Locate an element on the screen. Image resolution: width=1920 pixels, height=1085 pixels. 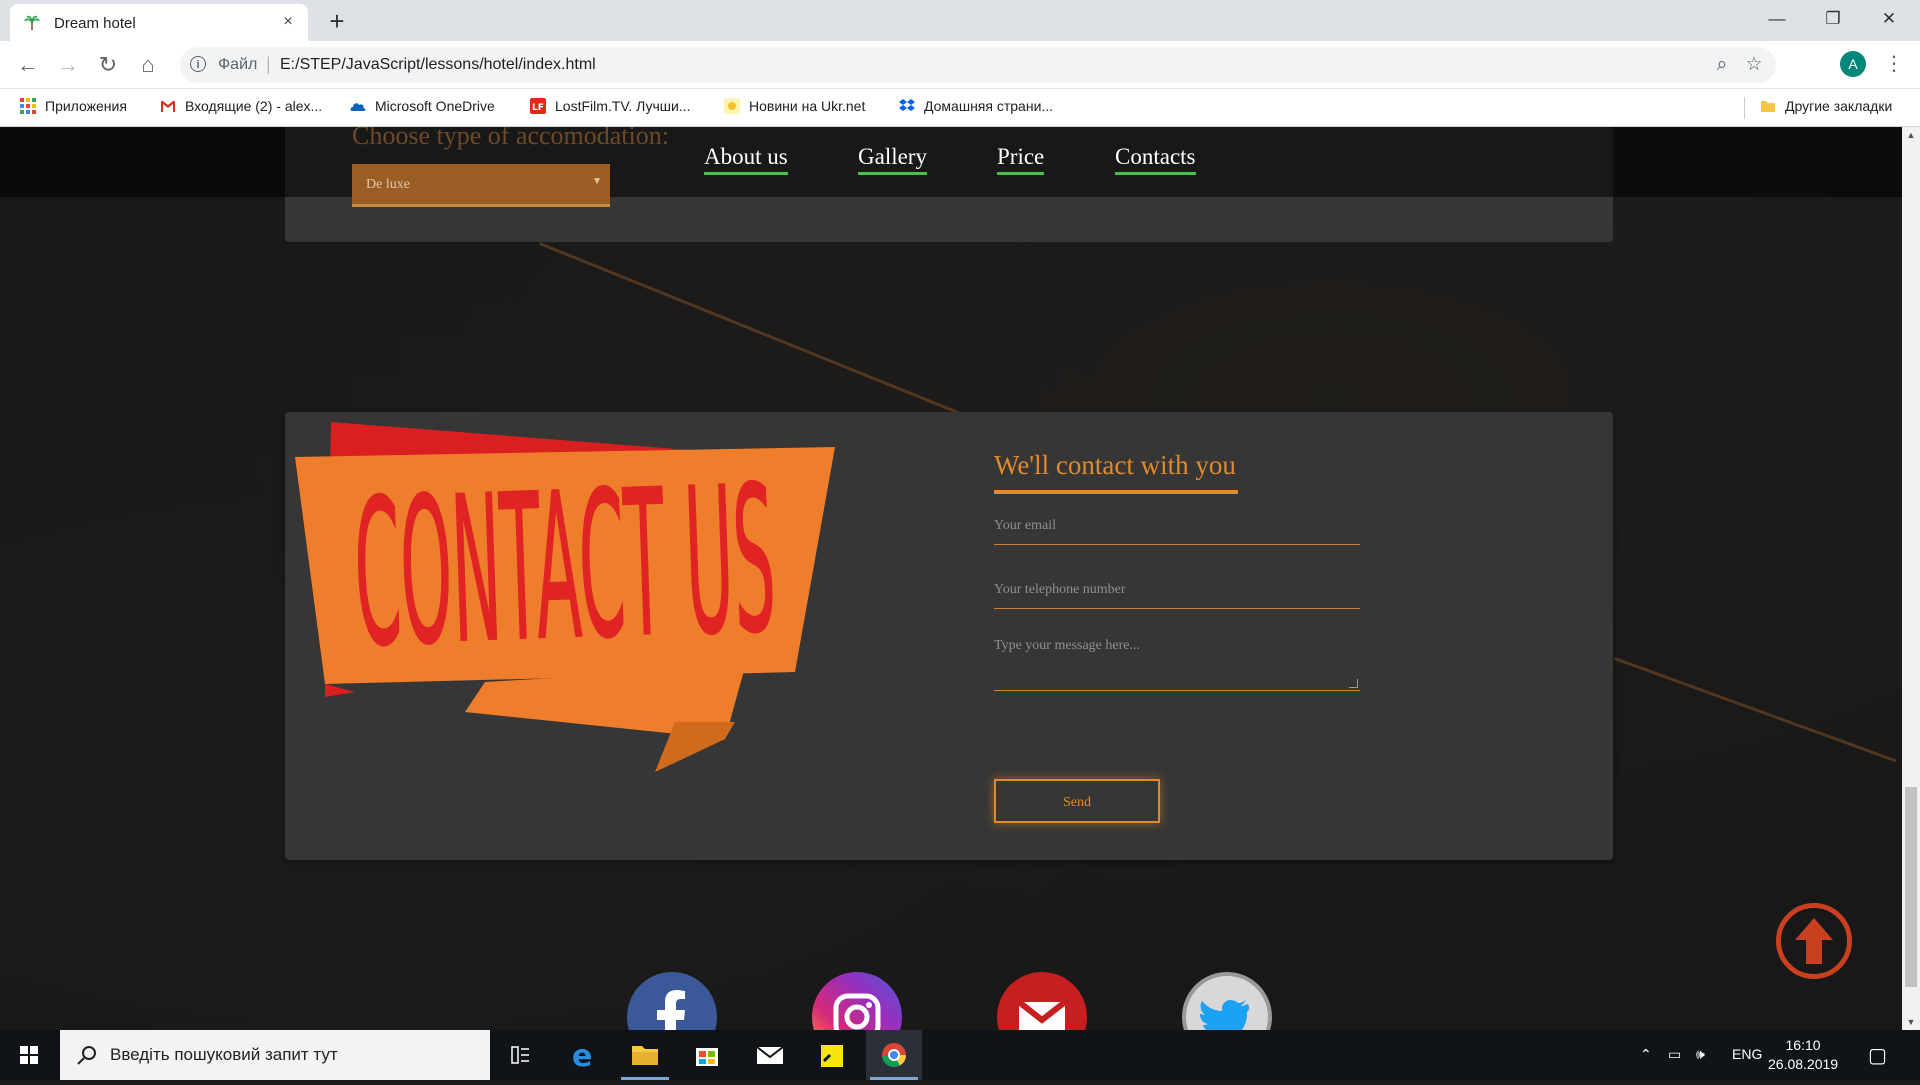
task-view-icon is located at coordinates (520, 1055).